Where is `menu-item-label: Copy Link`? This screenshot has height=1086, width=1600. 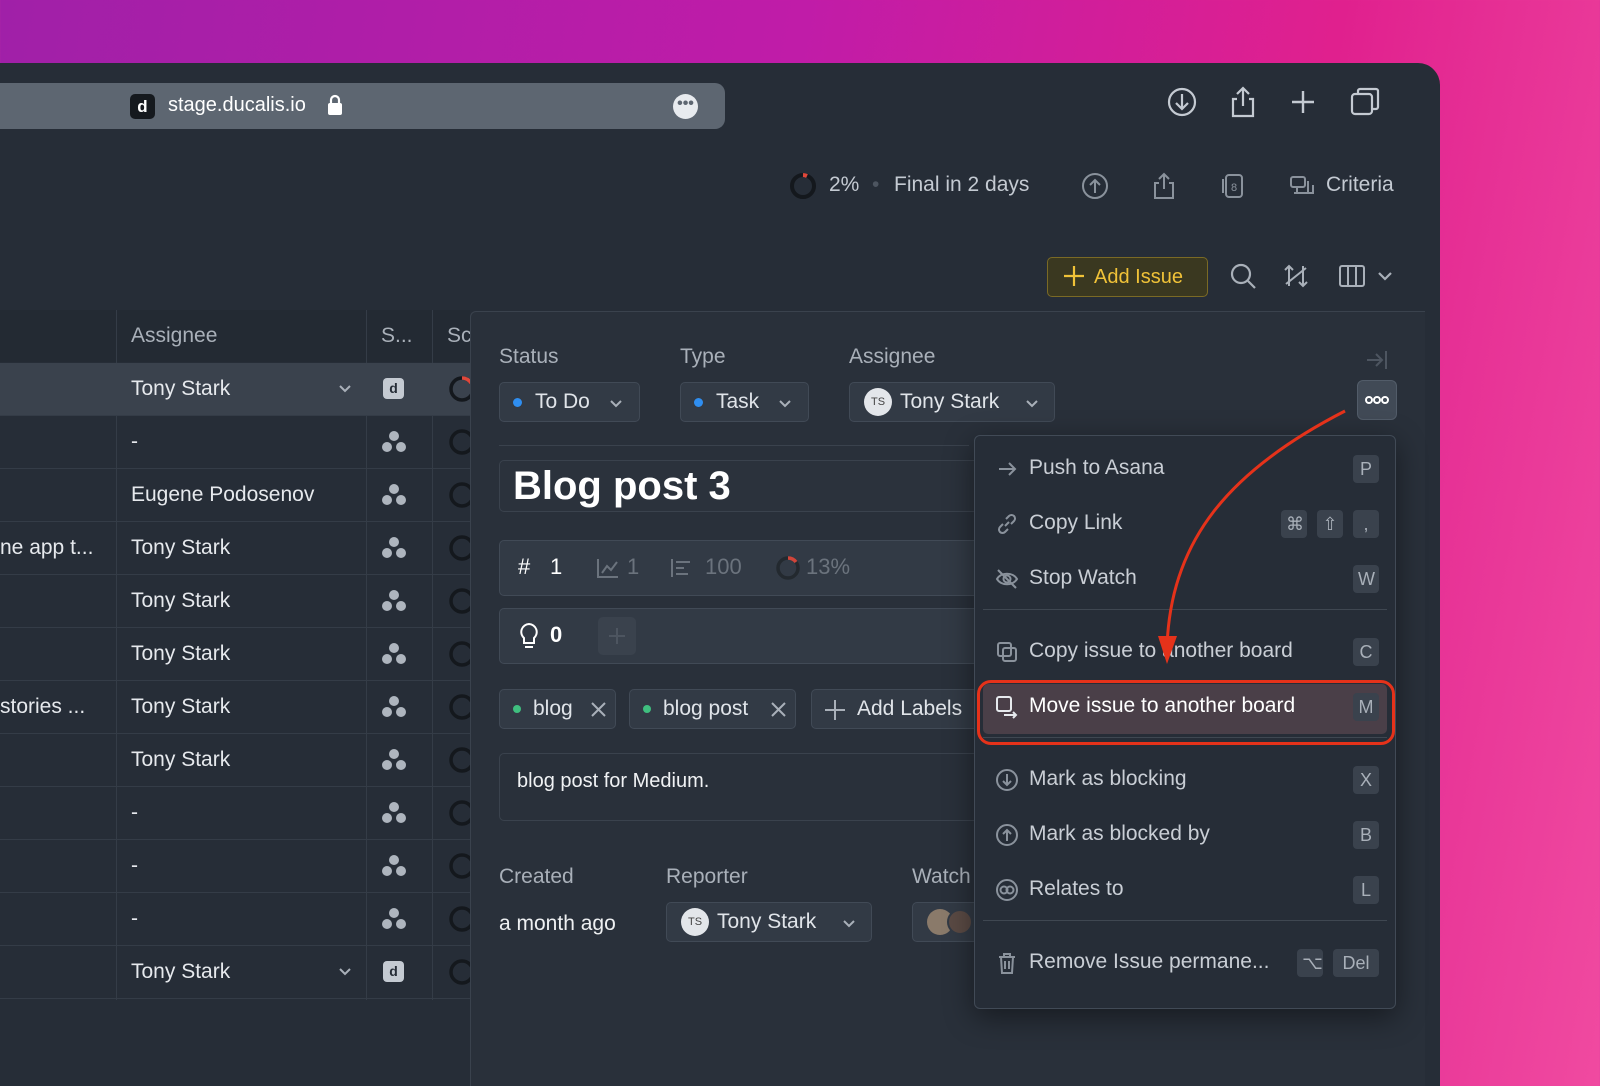
menu-item-label: Copy Link is located at coordinates (1076, 522).